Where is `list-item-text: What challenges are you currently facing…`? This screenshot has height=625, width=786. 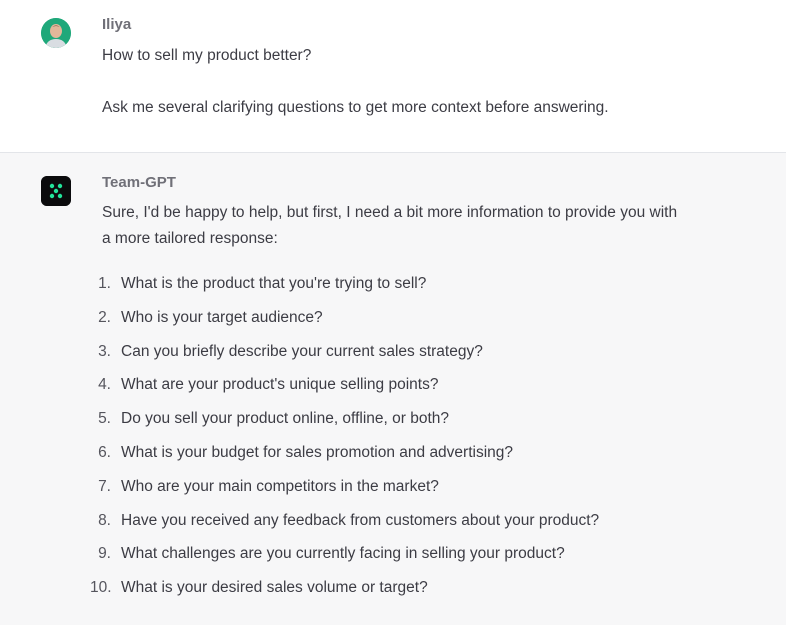 list-item-text: What challenges are you currently facing… is located at coordinates (343, 554).